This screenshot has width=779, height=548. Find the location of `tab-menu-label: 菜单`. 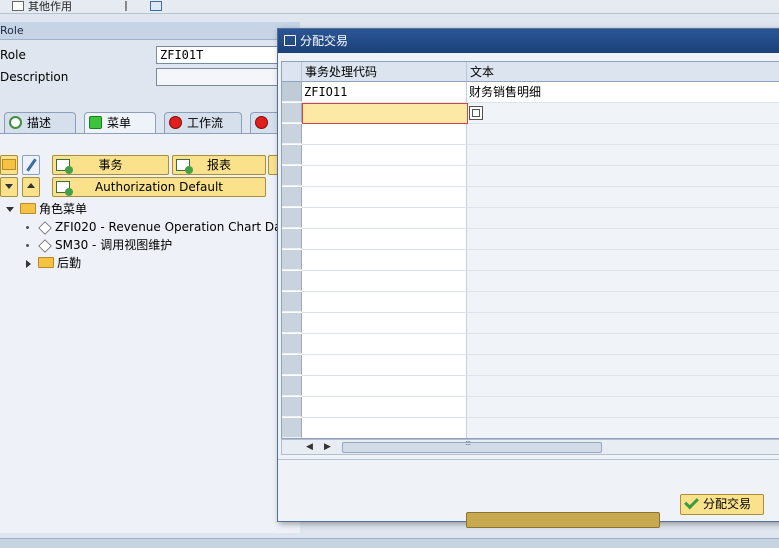

tab-menu-label: 菜单 is located at coordinates (119, 123).